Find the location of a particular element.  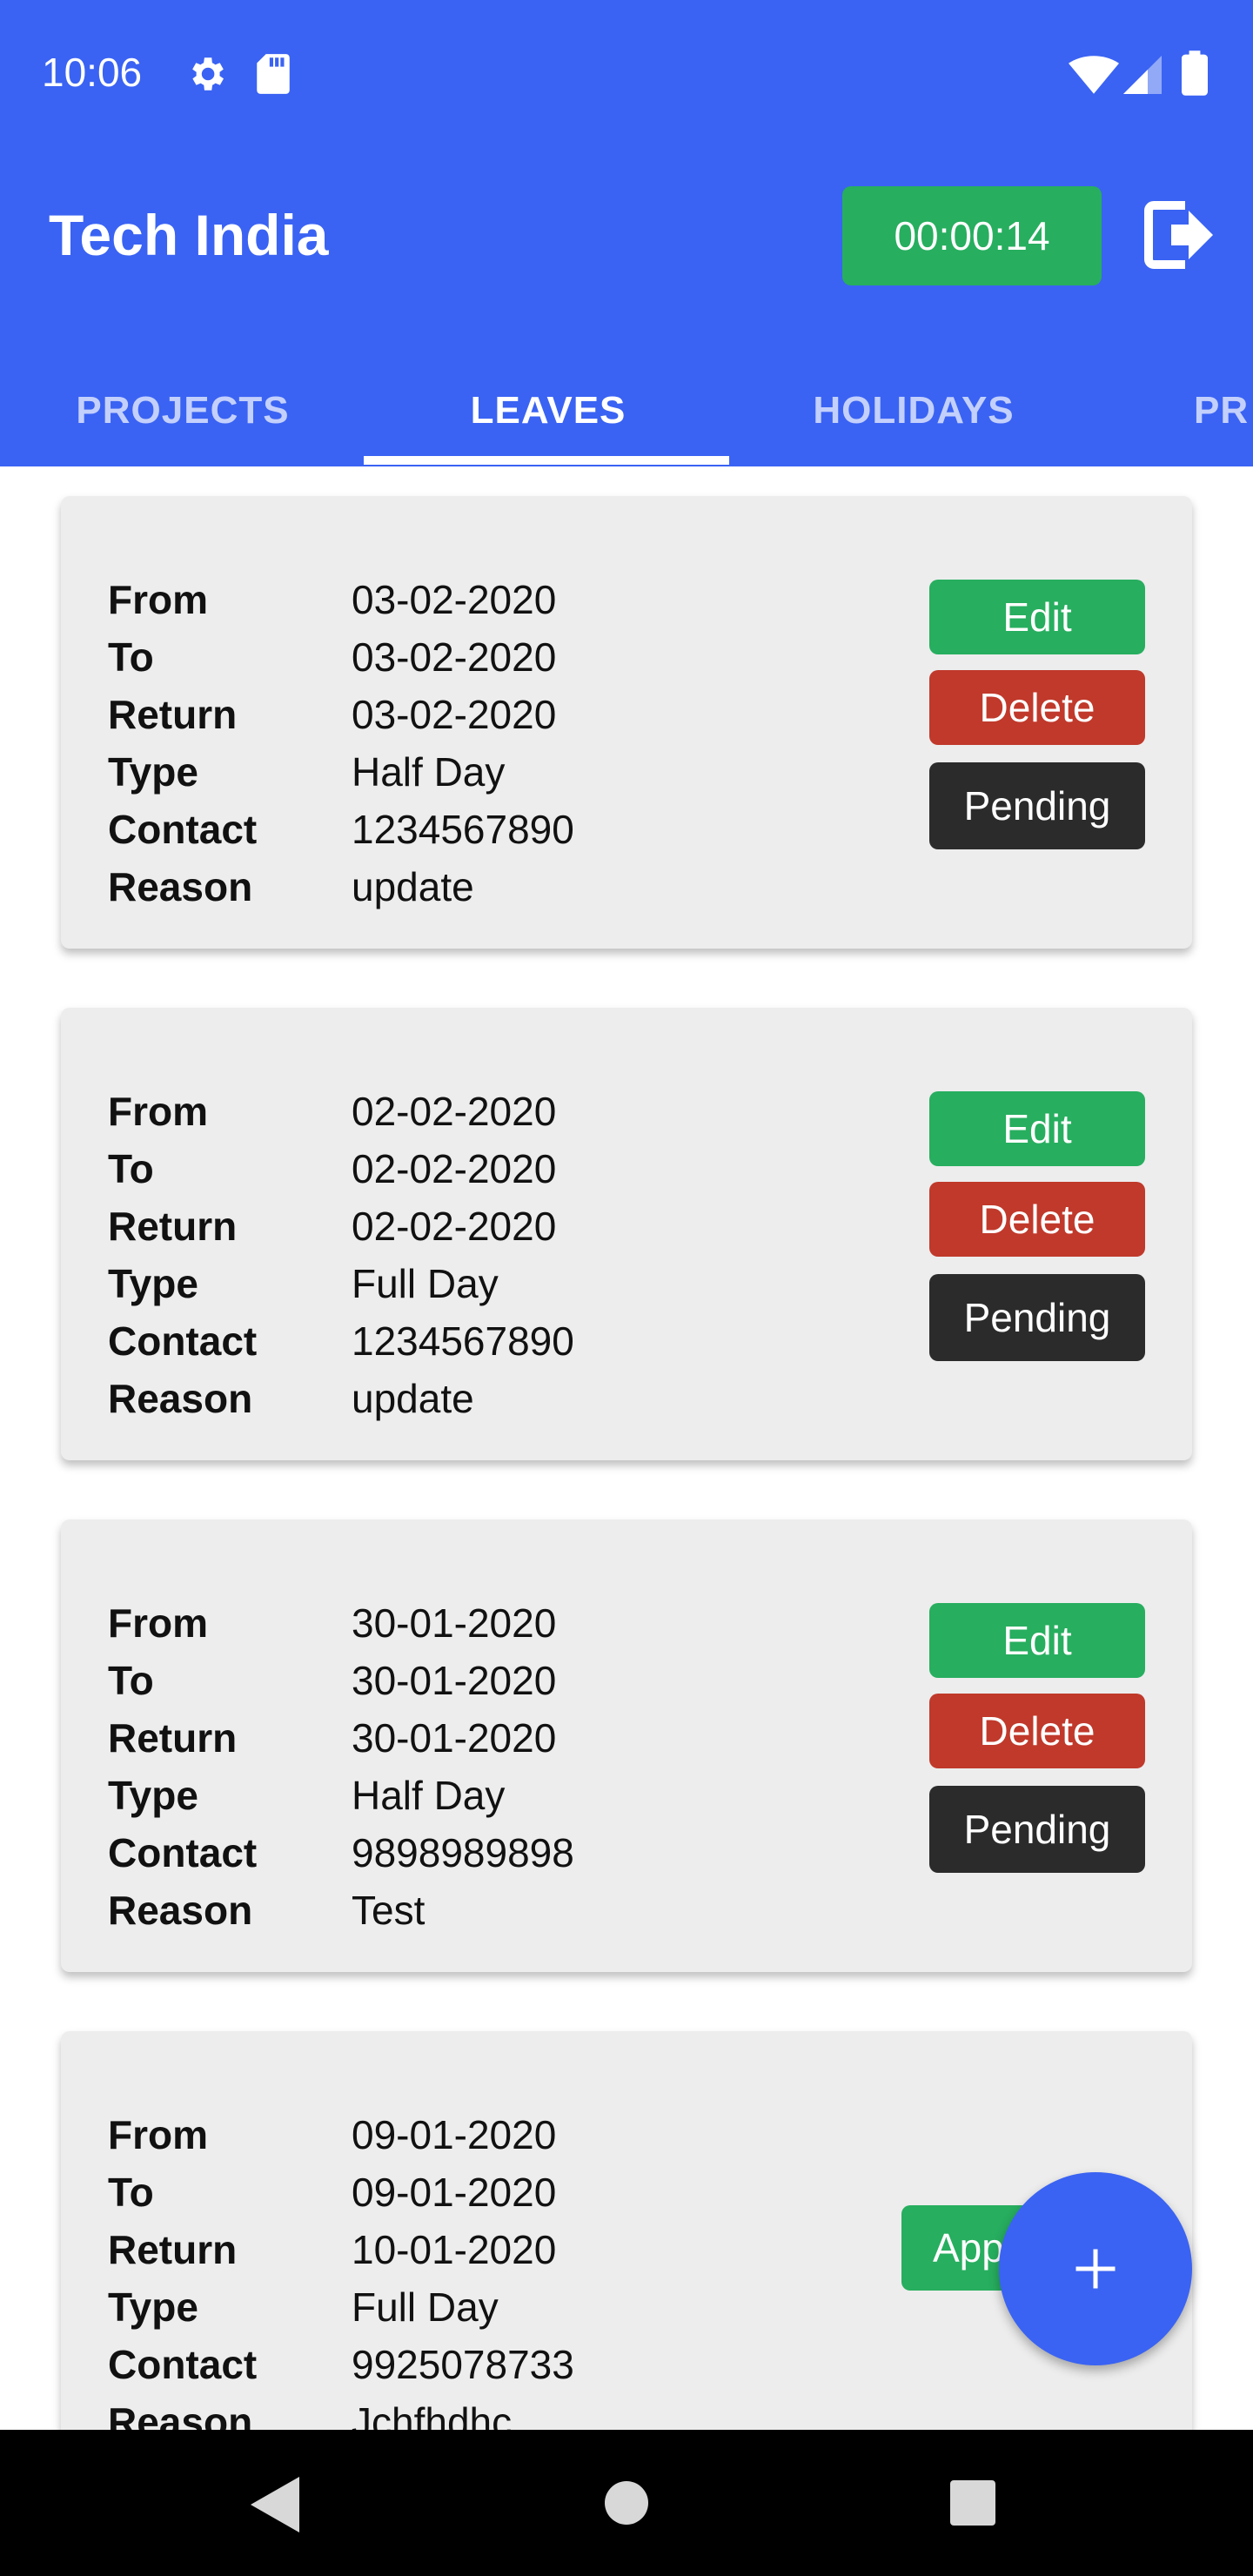

timer-button: 00:00:14 is located at coordinates (972, 235).